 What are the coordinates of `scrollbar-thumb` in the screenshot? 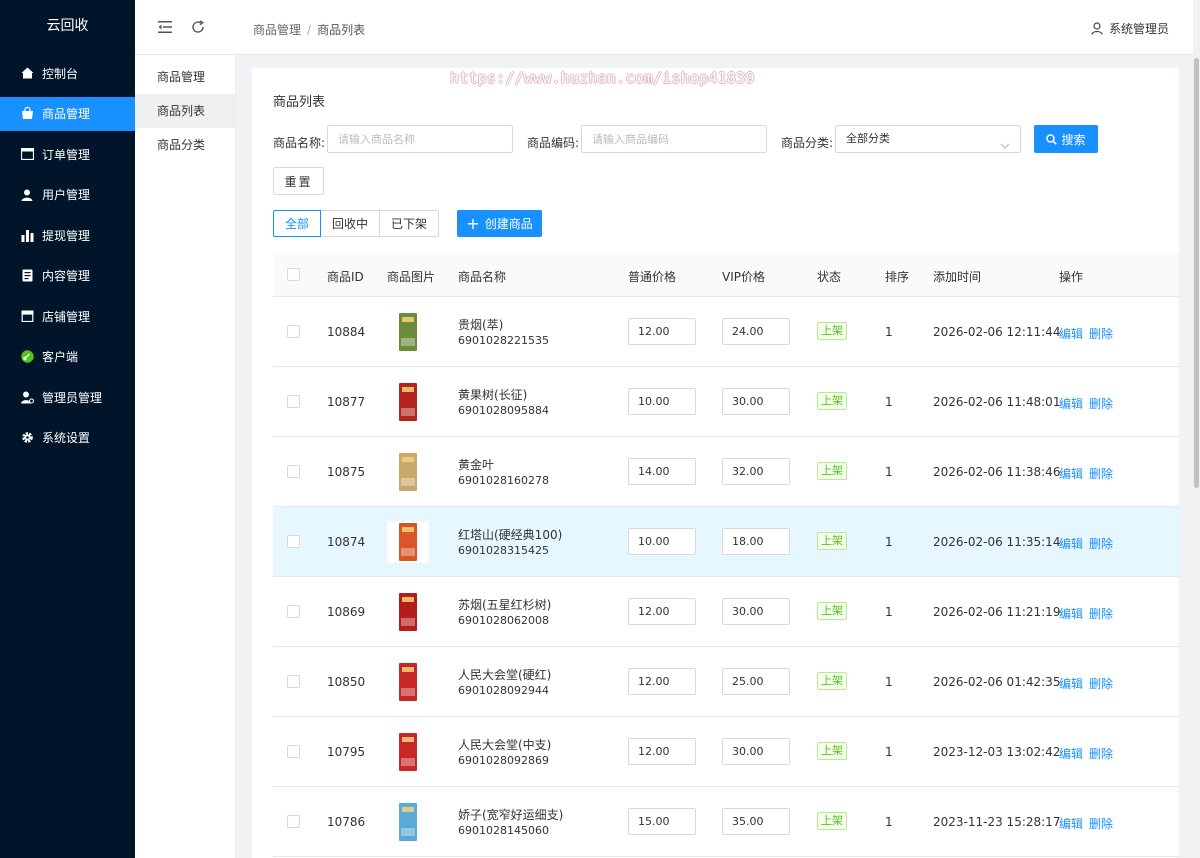 It's located at (1196, 273).